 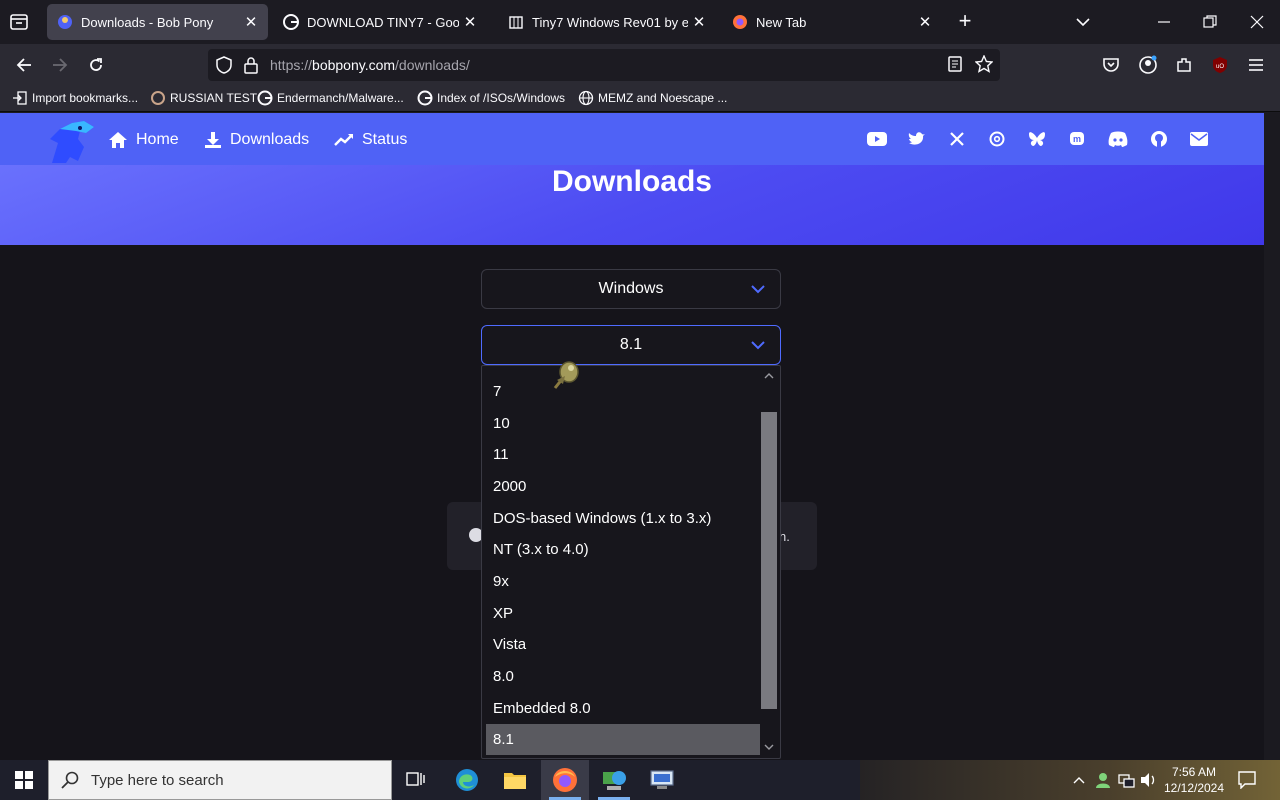 What do you see at coordinates (623, 518) in the screenshot?
I see `option-dos-based: DOS-based Windows (1.x to 3.x)` at bounding box center [623, 518].